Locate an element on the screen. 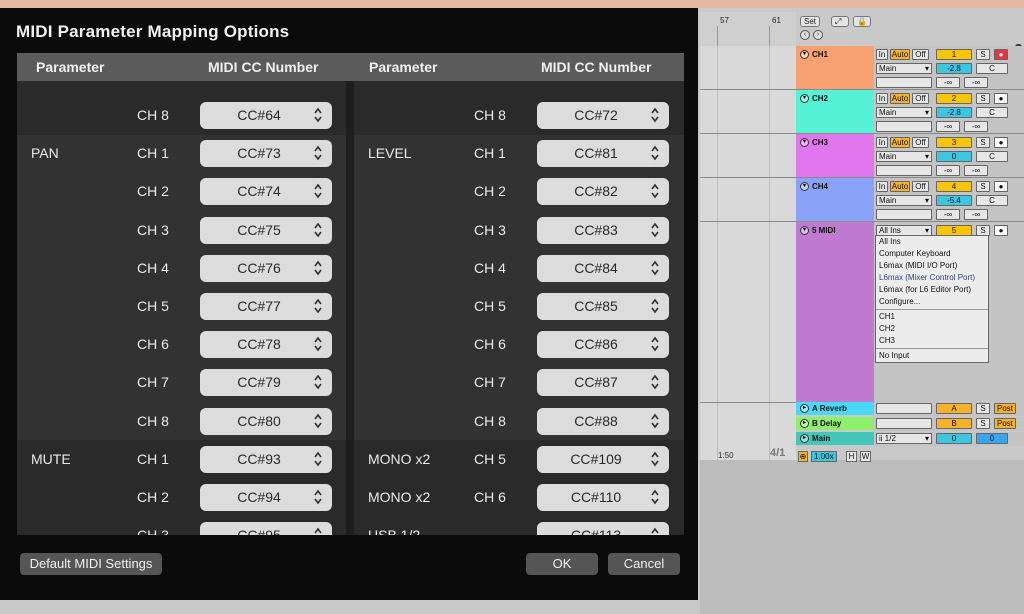 The image size is (1024, 614). lock-icon: 🔒 is located at coordinates (862, 21).